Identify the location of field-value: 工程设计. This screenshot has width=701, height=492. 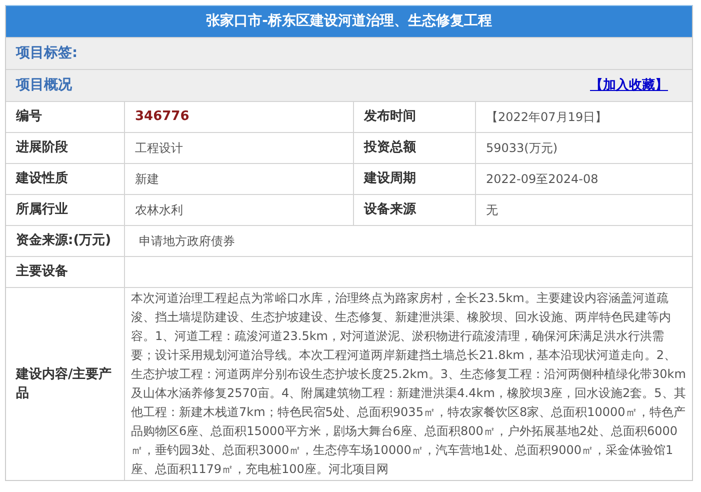
(159, 148).